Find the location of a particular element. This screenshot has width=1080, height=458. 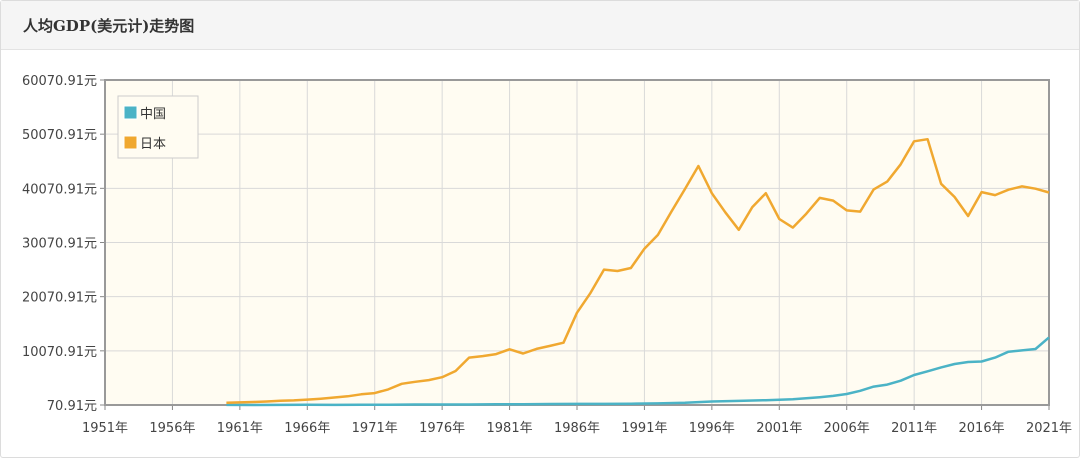

y-tick-label: 20070.91元 is located at coordinates (59, 298).